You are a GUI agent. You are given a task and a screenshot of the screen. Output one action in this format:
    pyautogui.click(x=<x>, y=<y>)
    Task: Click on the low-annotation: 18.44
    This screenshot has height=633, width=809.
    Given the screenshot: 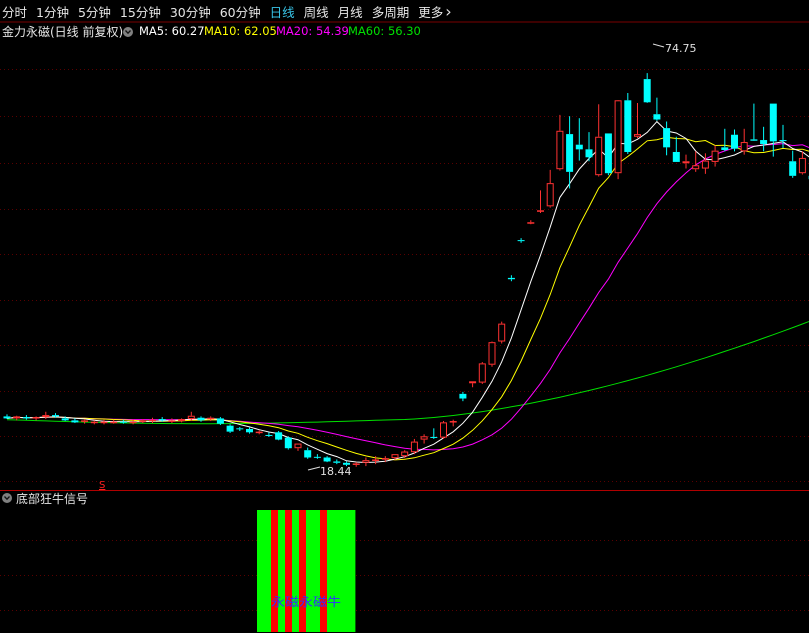 What is the action you would take?
    pyautogui.click(x=329, y=471)
    